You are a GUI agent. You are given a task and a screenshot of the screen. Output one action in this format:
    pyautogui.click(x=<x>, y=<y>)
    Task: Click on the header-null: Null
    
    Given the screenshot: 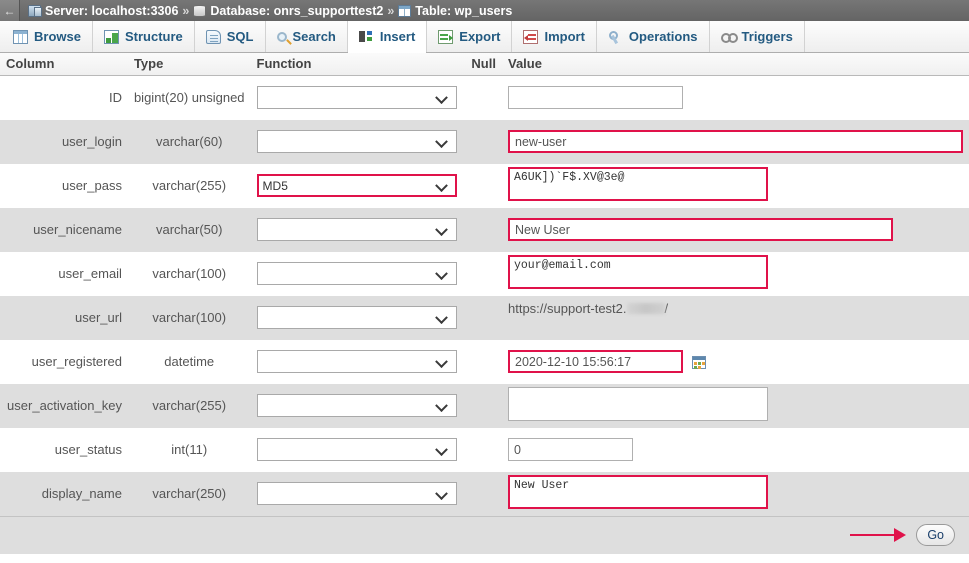 What is the action you would take?
    pyautogui.click(x=483, y=64)
    